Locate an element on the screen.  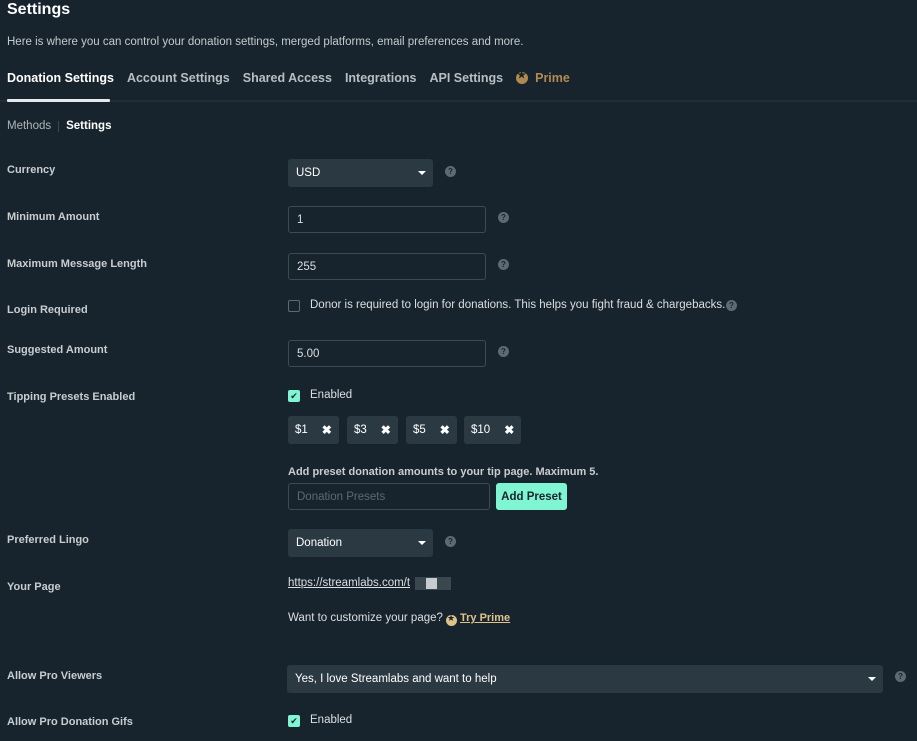
subnav-methods: Methods is located at coordinates (29, 126).